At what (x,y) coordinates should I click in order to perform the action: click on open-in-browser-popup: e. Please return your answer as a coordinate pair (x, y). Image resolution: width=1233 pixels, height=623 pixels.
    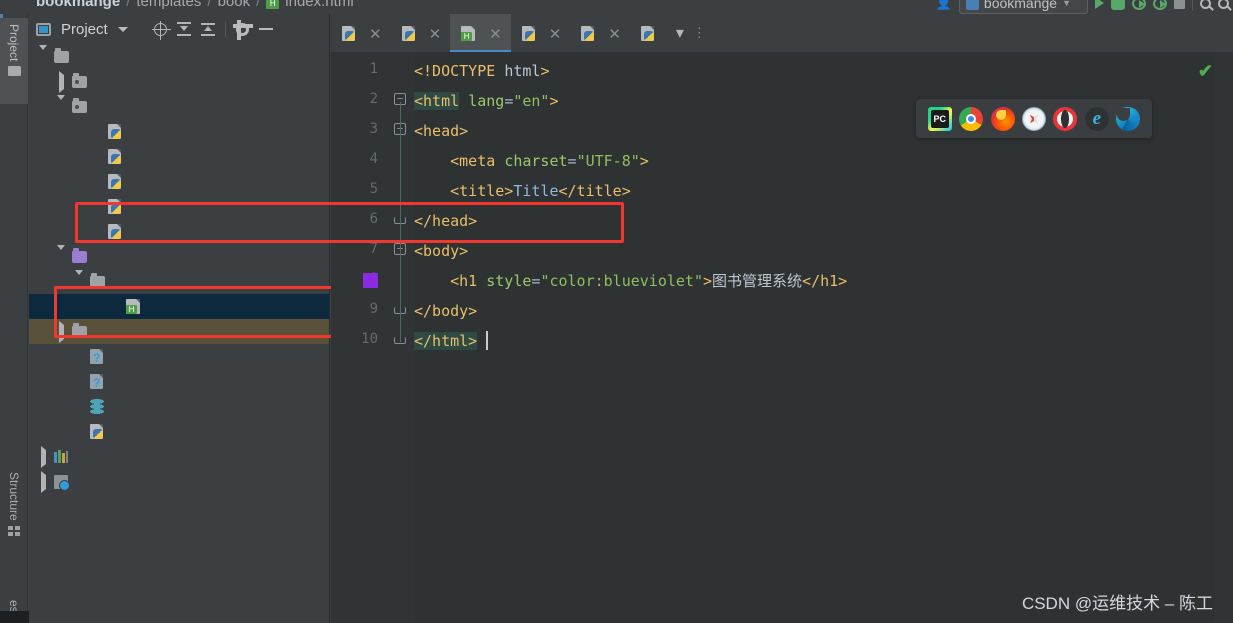
    Looking at the image, I should click on (1034, 118).